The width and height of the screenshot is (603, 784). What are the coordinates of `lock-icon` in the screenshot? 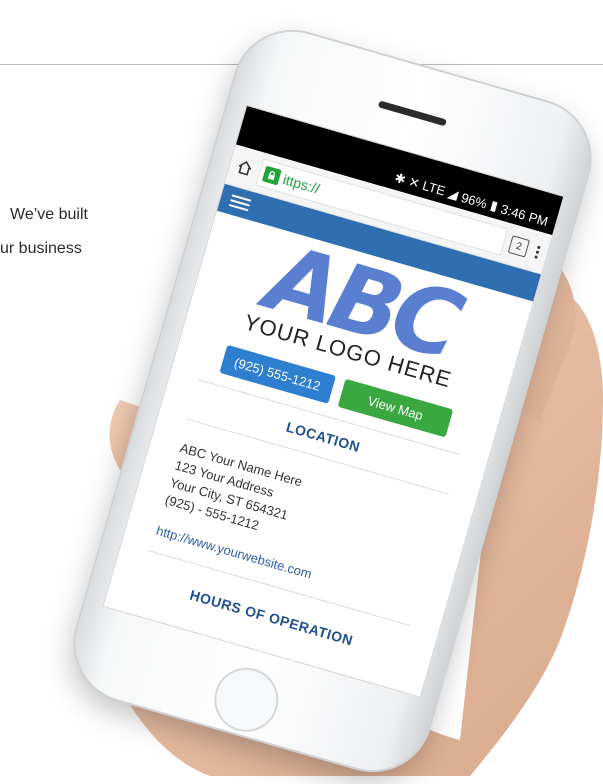 It's located at (271, 175).